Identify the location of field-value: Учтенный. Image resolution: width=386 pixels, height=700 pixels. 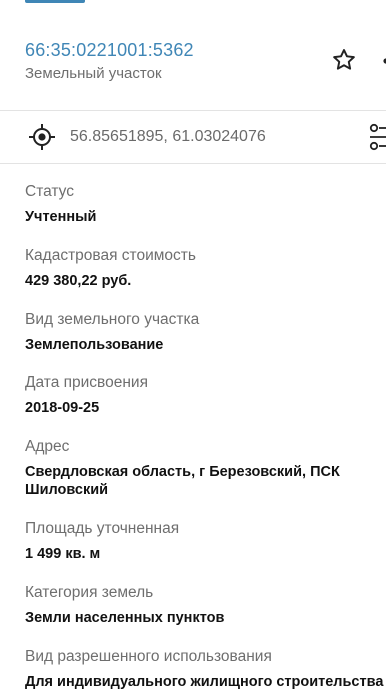
(61, 217).